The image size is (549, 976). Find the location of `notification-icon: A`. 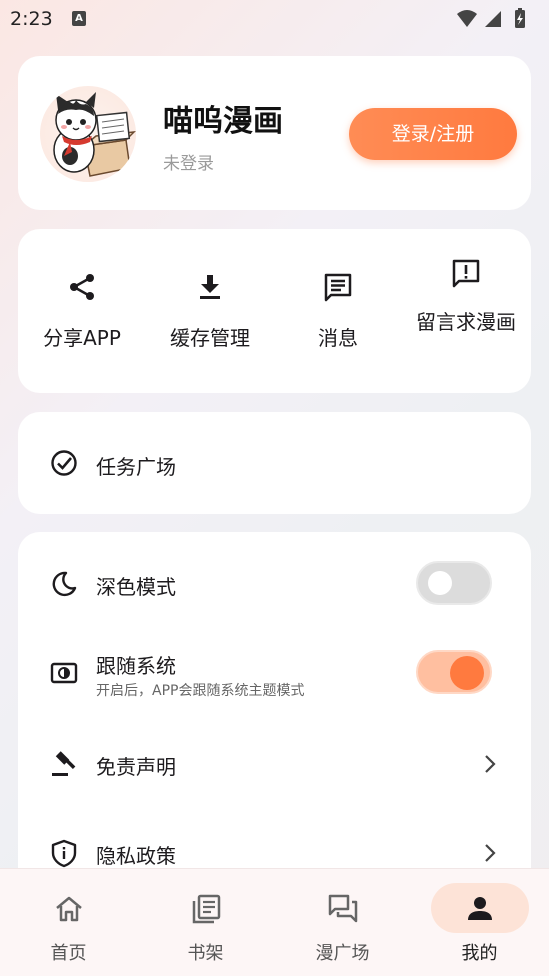

notification-icon: A is located at coordinates (79, 18).